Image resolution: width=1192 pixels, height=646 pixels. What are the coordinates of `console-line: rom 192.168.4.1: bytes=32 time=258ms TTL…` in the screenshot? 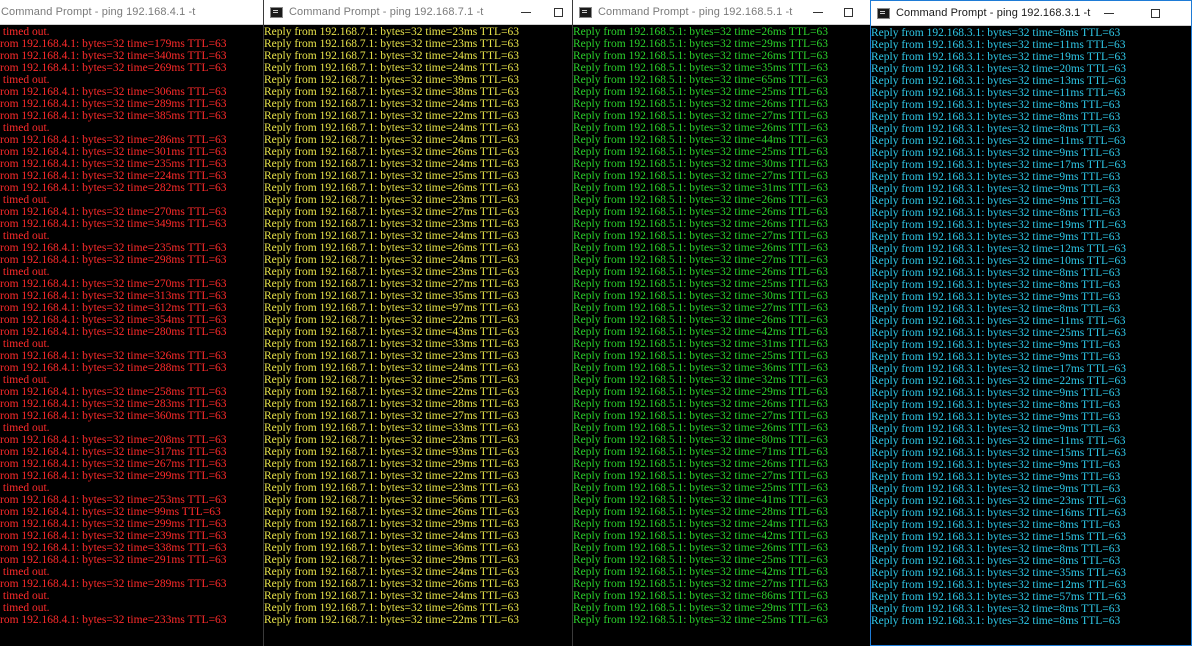 It's located at (113, 392).